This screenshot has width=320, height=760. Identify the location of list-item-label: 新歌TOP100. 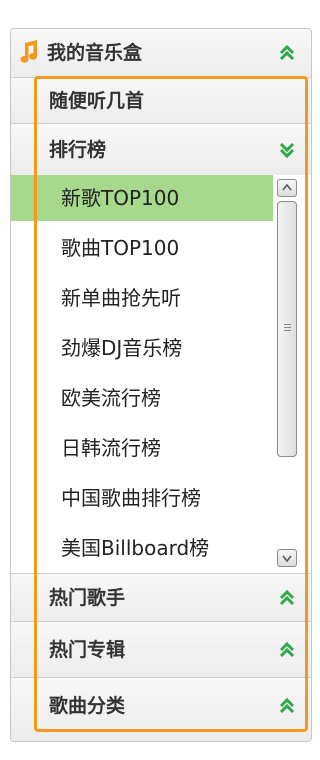
(120, 198).